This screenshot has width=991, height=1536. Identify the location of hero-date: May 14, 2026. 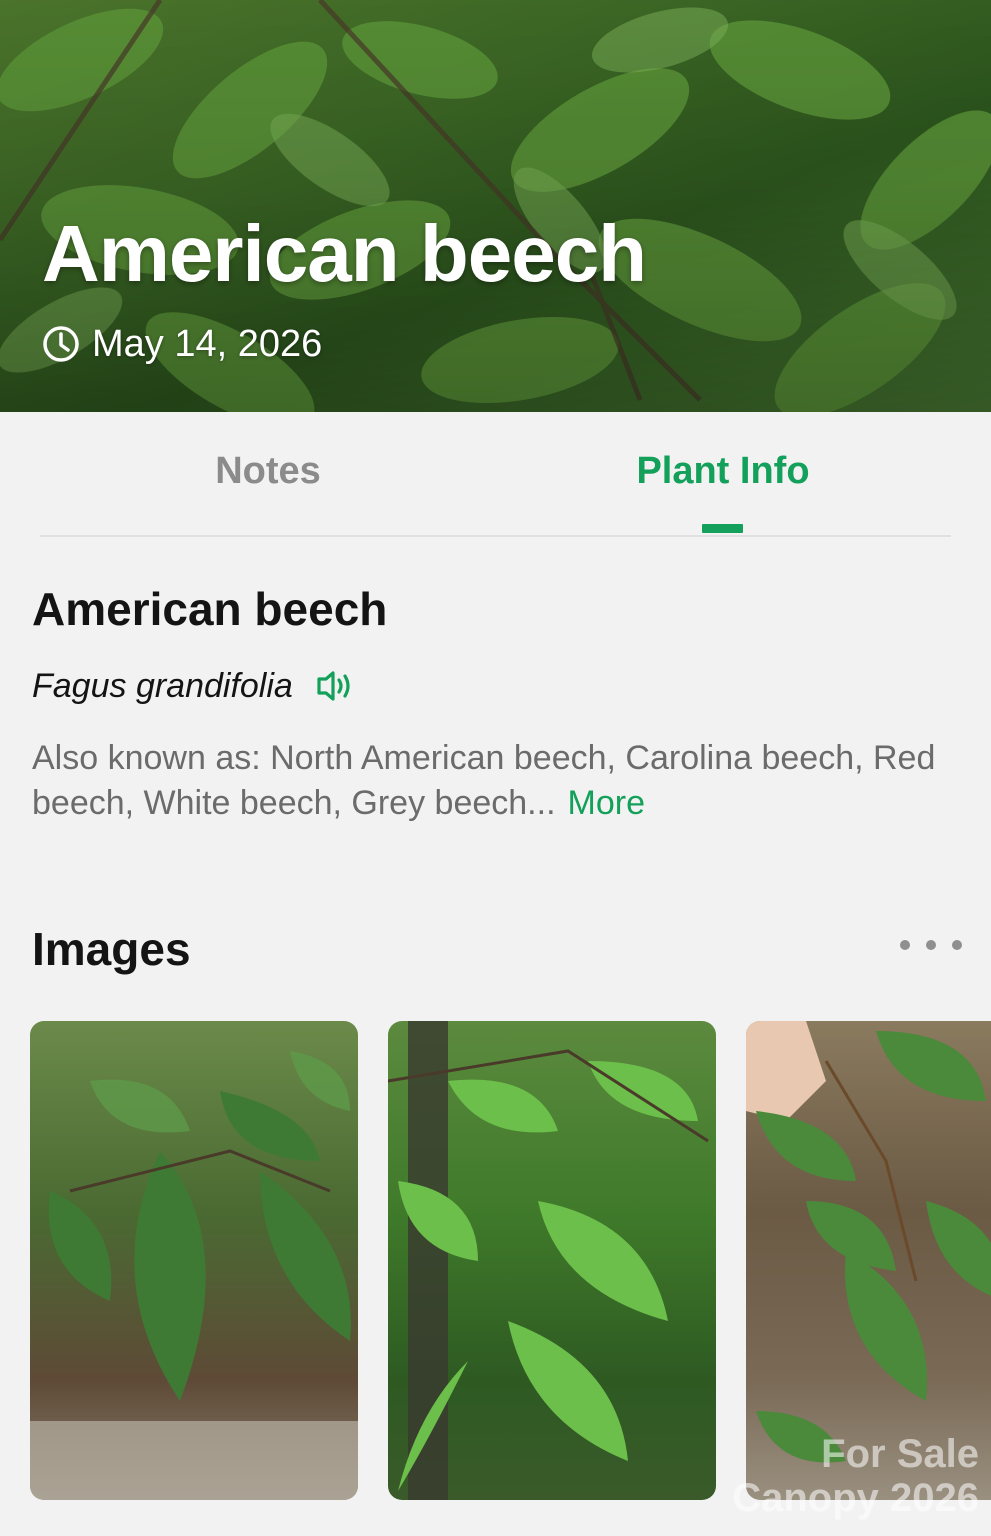
(182, 344).